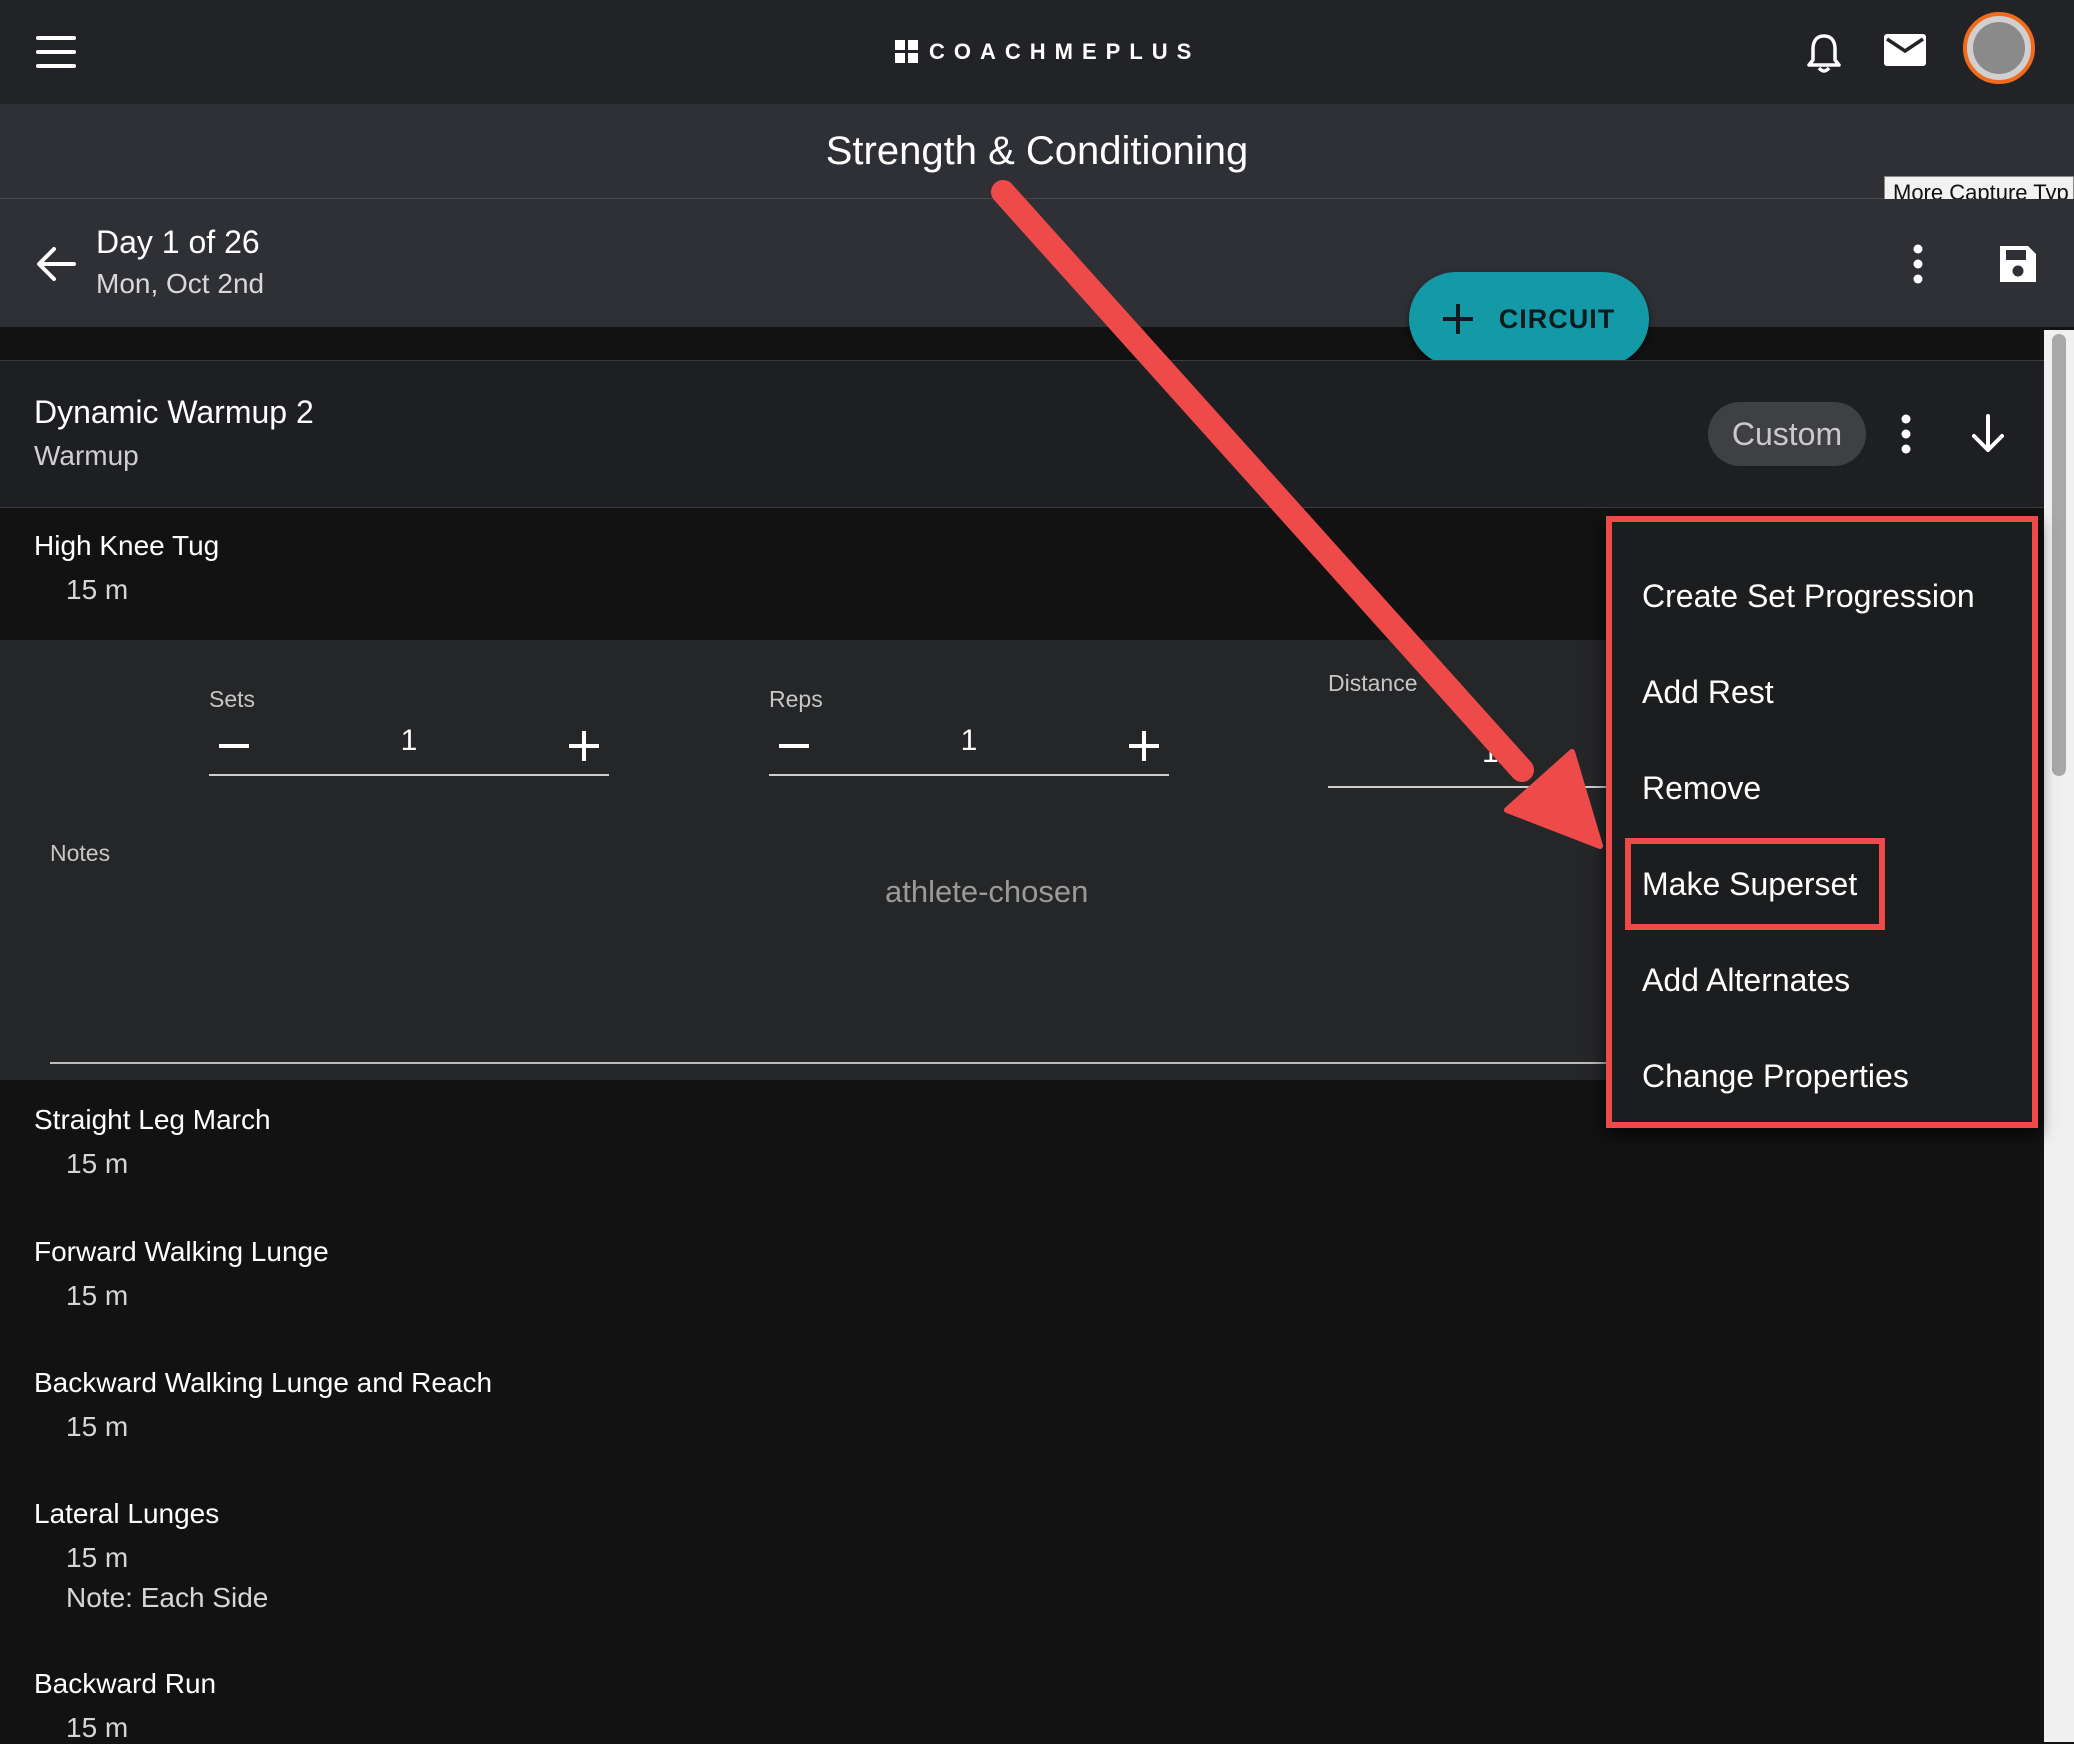 The image size is (2074, 1744). I want to click on custom-chip: Custom, so click(1787, 434).